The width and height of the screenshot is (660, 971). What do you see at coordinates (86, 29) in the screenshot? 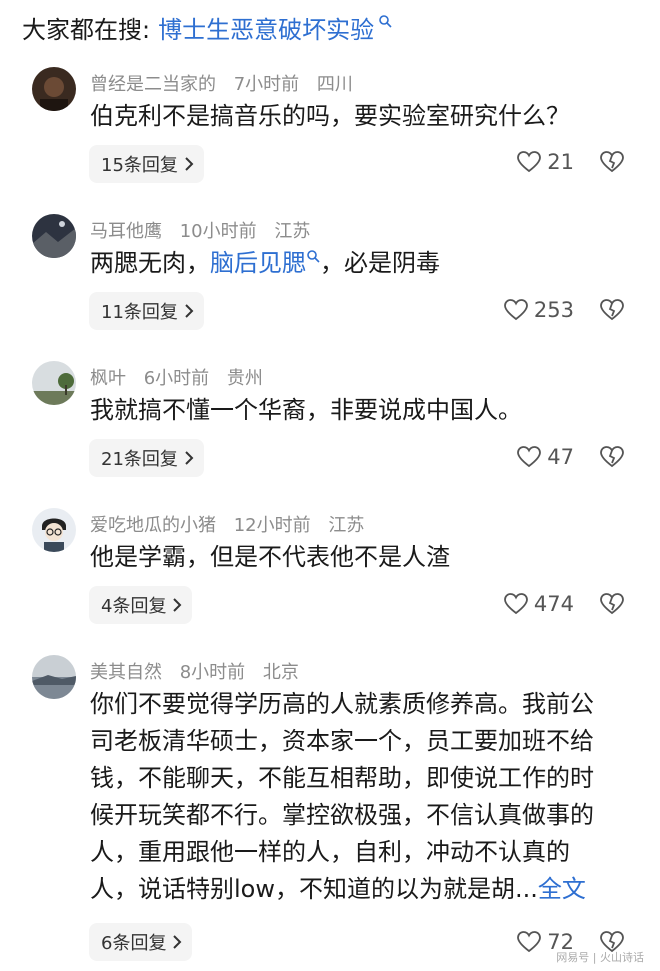
I see `trending-search-label: 大家都在搜:` at bounding box center [86, 29].